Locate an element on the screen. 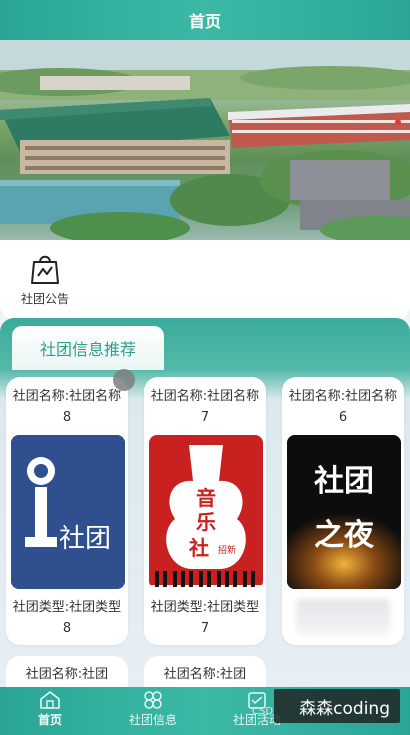 This screenshot has height=735, width=410. tab-home-label: 首页 is located at coordinates (49, 720).